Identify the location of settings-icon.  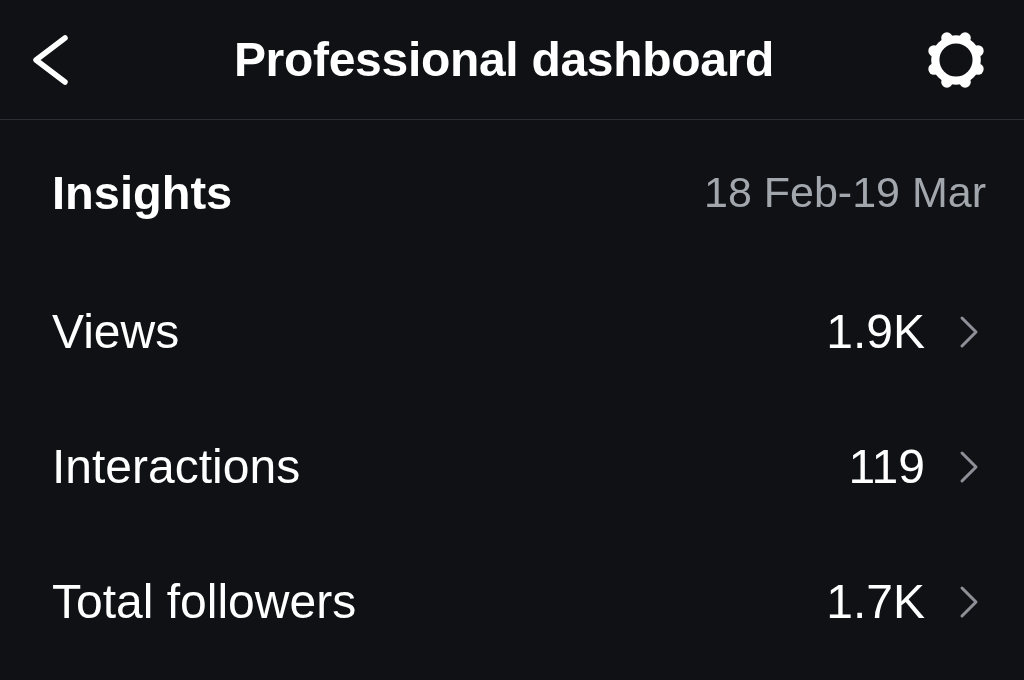
(956, 59).